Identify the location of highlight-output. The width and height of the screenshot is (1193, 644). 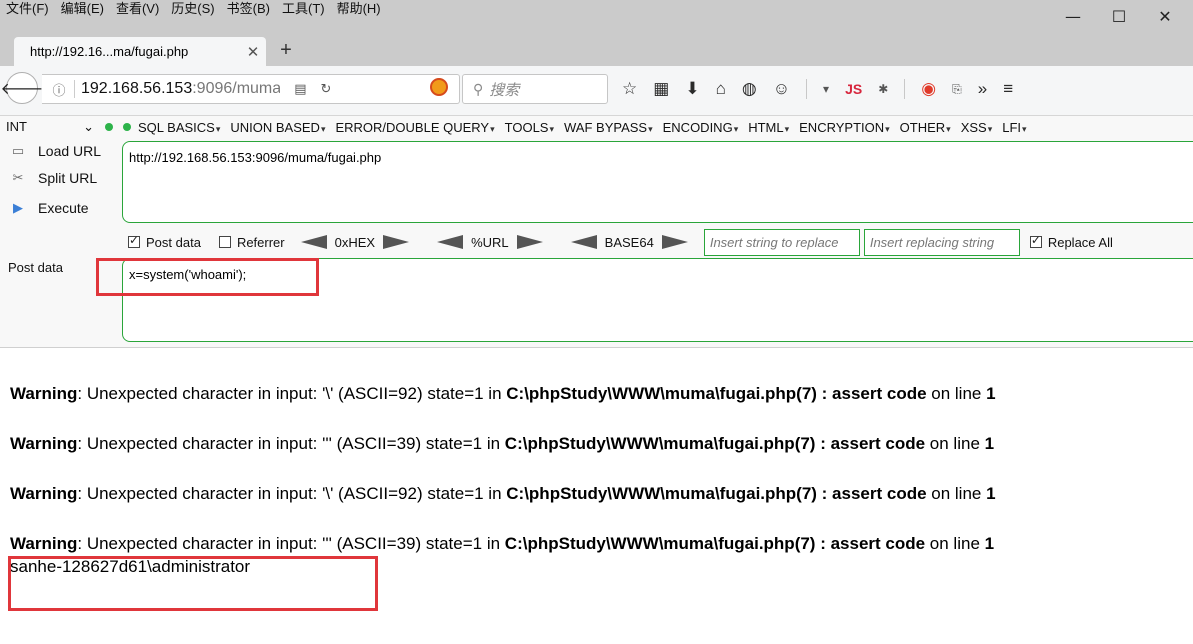
(193, 583).